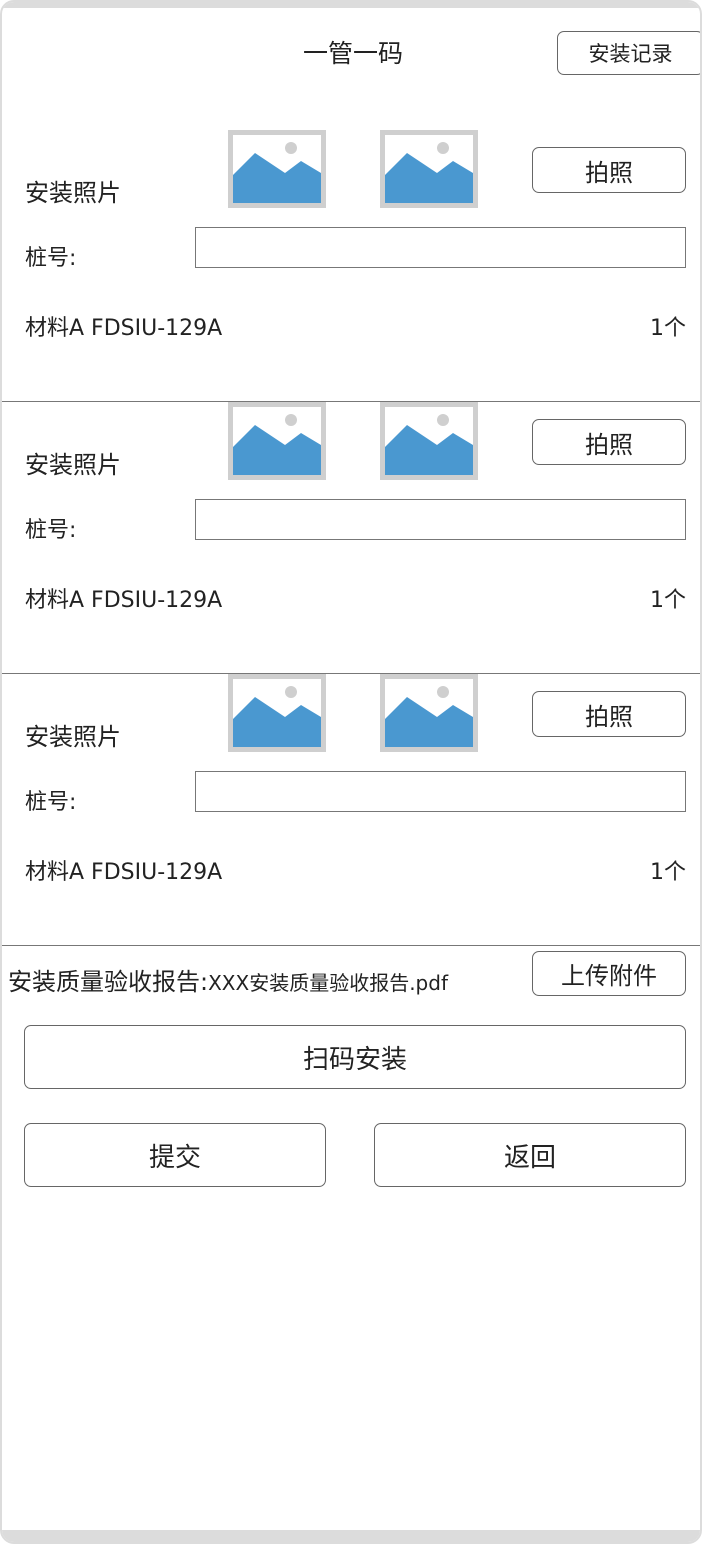 This screenshot has width=702, height=1544. I want to click on acceptance-report-row: 安装质量验收报告:XXX安装质量验收报告.pdf, so click(228, 979).